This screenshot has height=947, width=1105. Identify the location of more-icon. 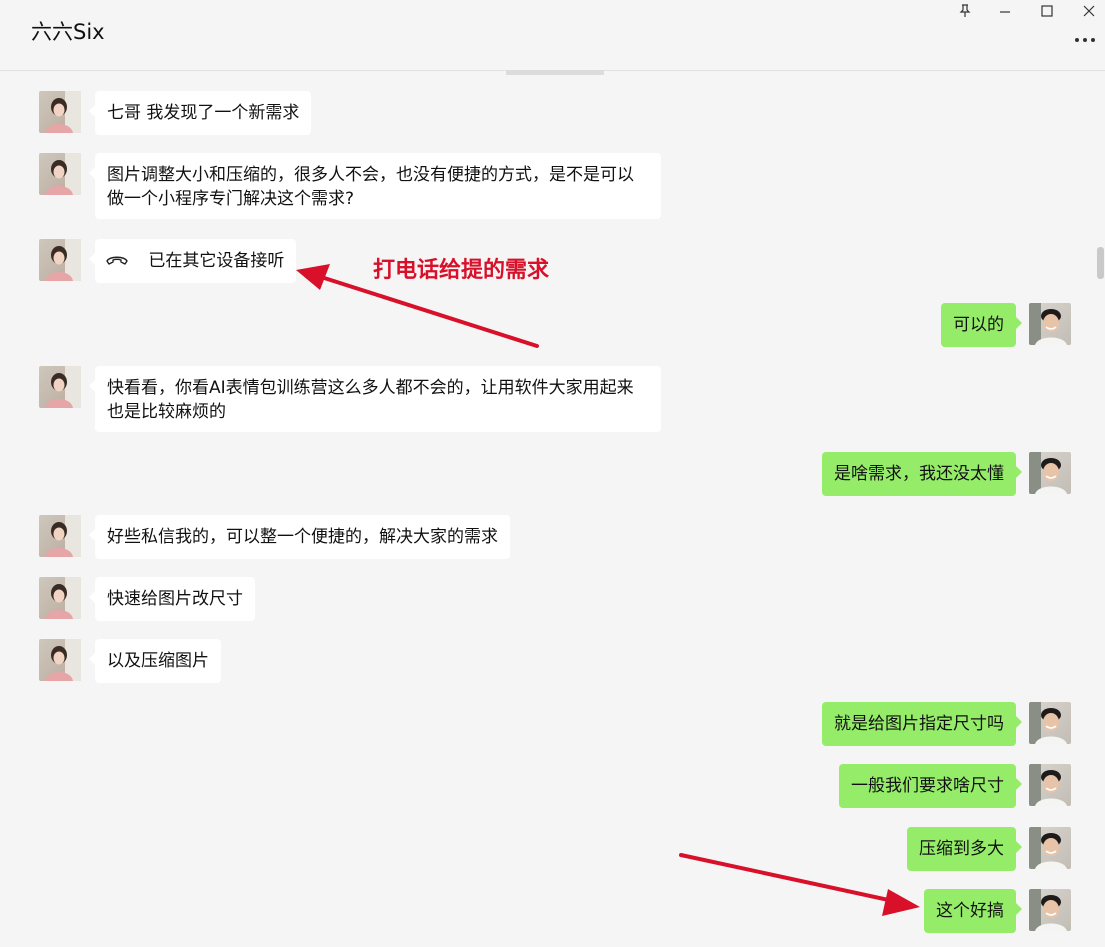
(1085, 40).